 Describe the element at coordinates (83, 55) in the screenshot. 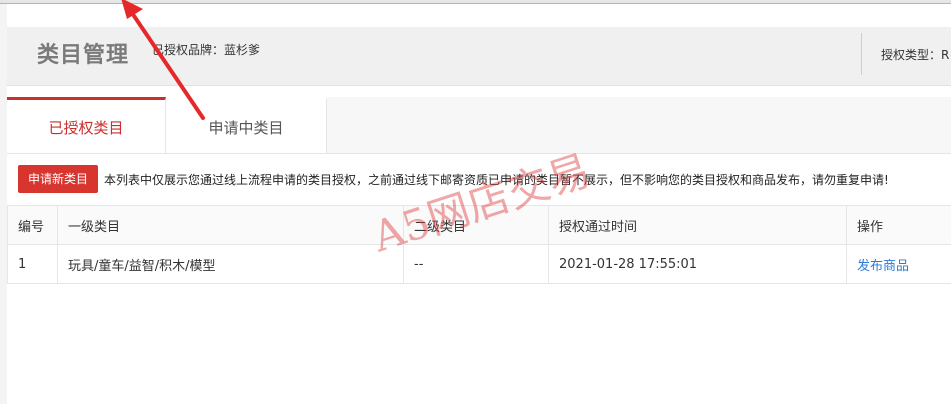

I see `page-title: 类目管理` at that location.